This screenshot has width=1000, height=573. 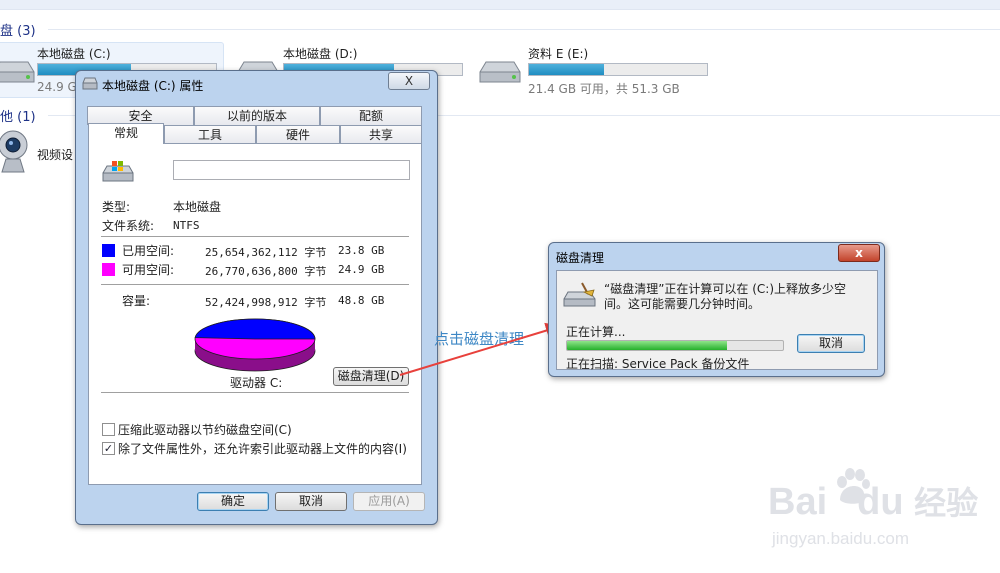 I want to click on allow-indexing-checkbox: ✓, so click(x=108, y=448).